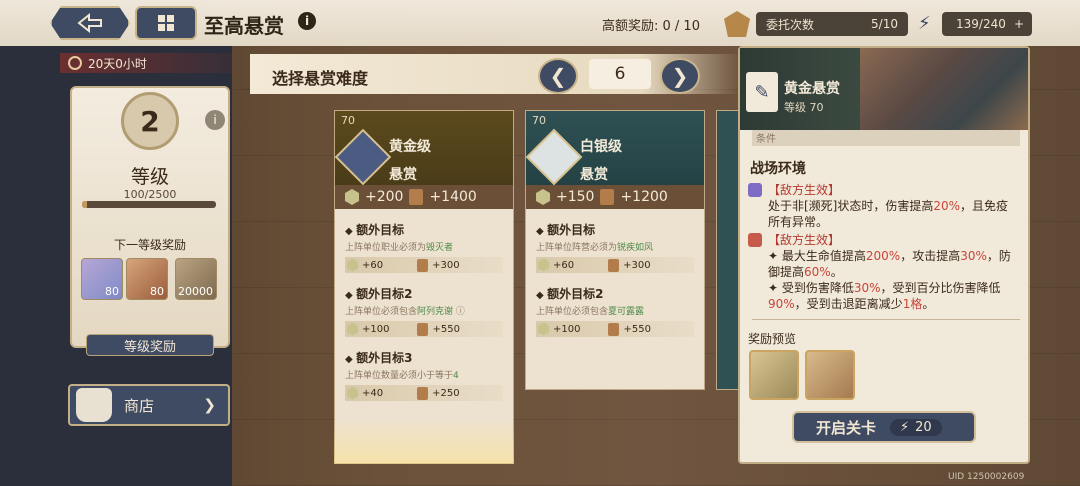 This screenshot has height=486, width=1080. What do you see at coordinates (867, 288) in the screenshot?
I see `effect-value: 30%` at bounding box center [867, 288].